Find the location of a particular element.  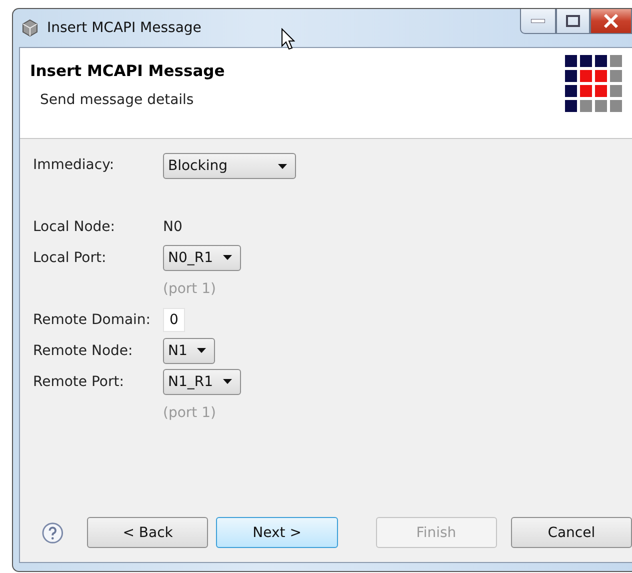

close-icon is located at coordinates (611, 21).